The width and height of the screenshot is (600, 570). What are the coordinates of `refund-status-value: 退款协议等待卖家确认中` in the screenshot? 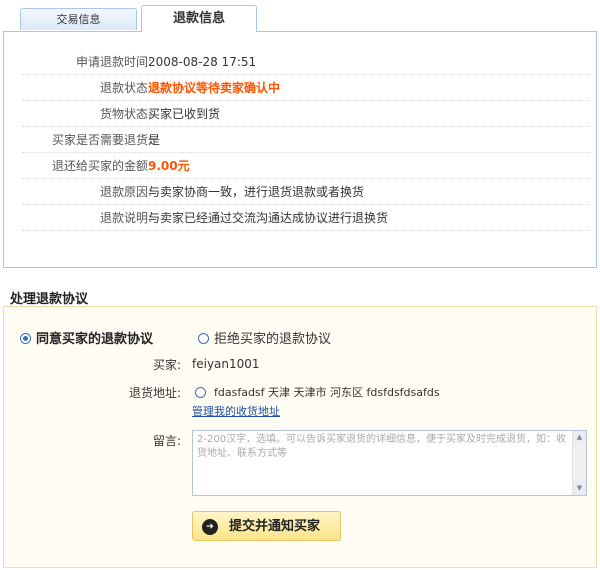 It's located at (214, 88).